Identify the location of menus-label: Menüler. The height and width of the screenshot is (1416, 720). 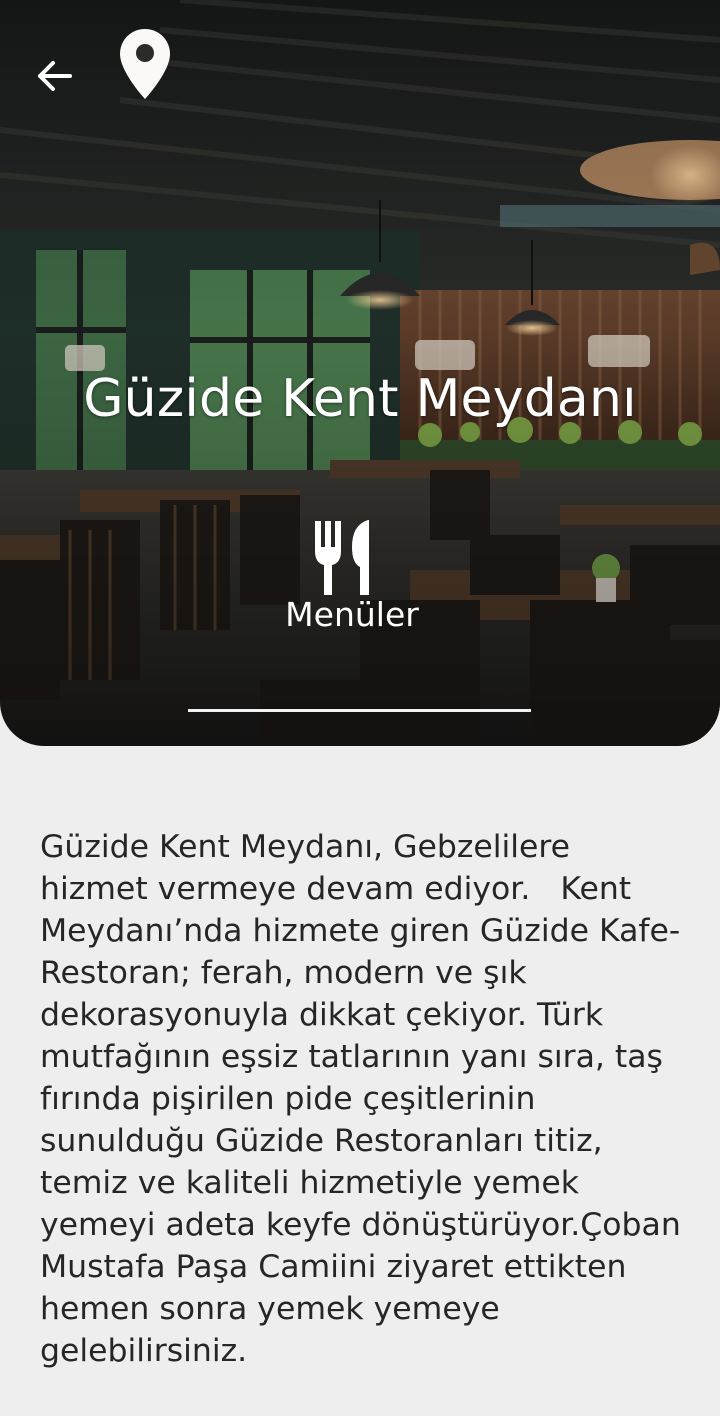
(352, 614).